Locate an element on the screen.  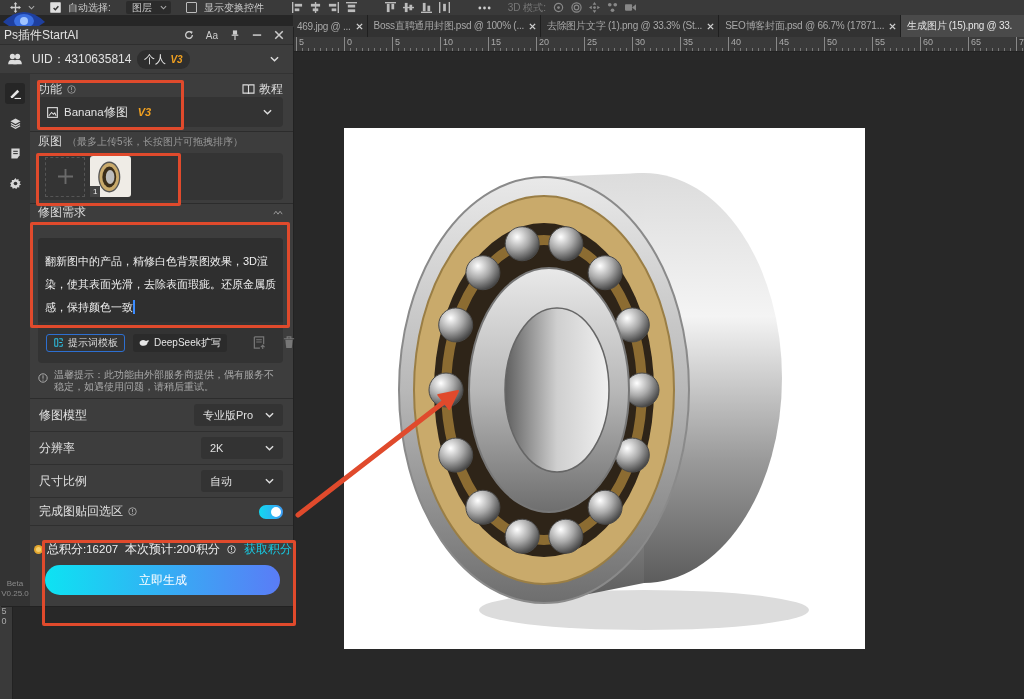
align-center-icon is located at coordinates (315, 7).